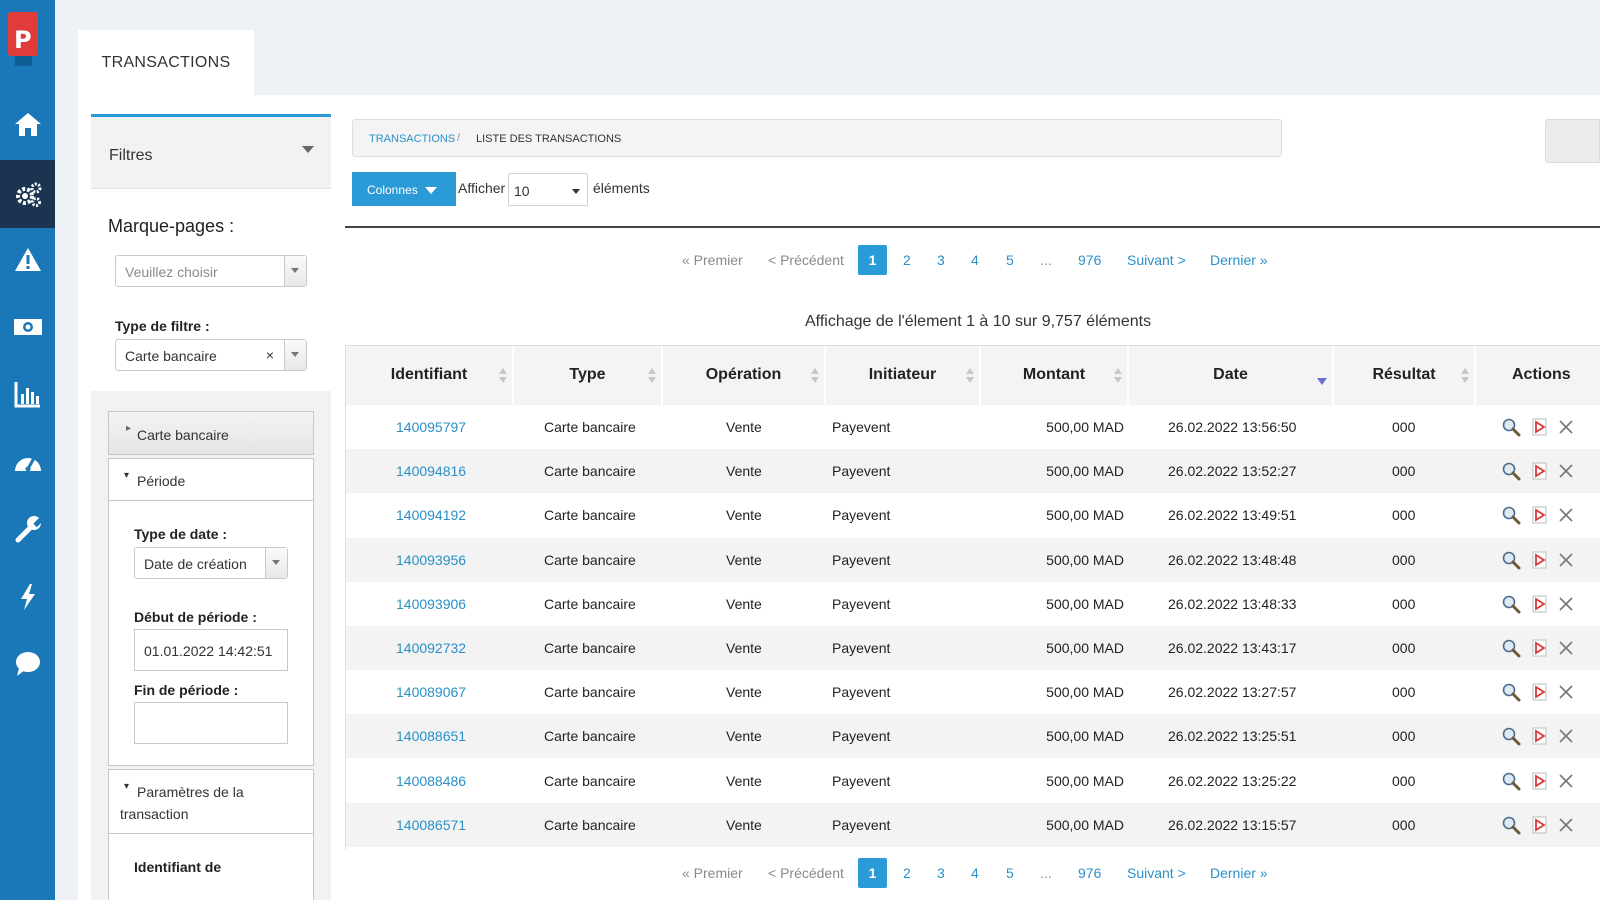  Describe the element at coordinates (27, 124) in the screenshot. I see `rail-home` at that location.